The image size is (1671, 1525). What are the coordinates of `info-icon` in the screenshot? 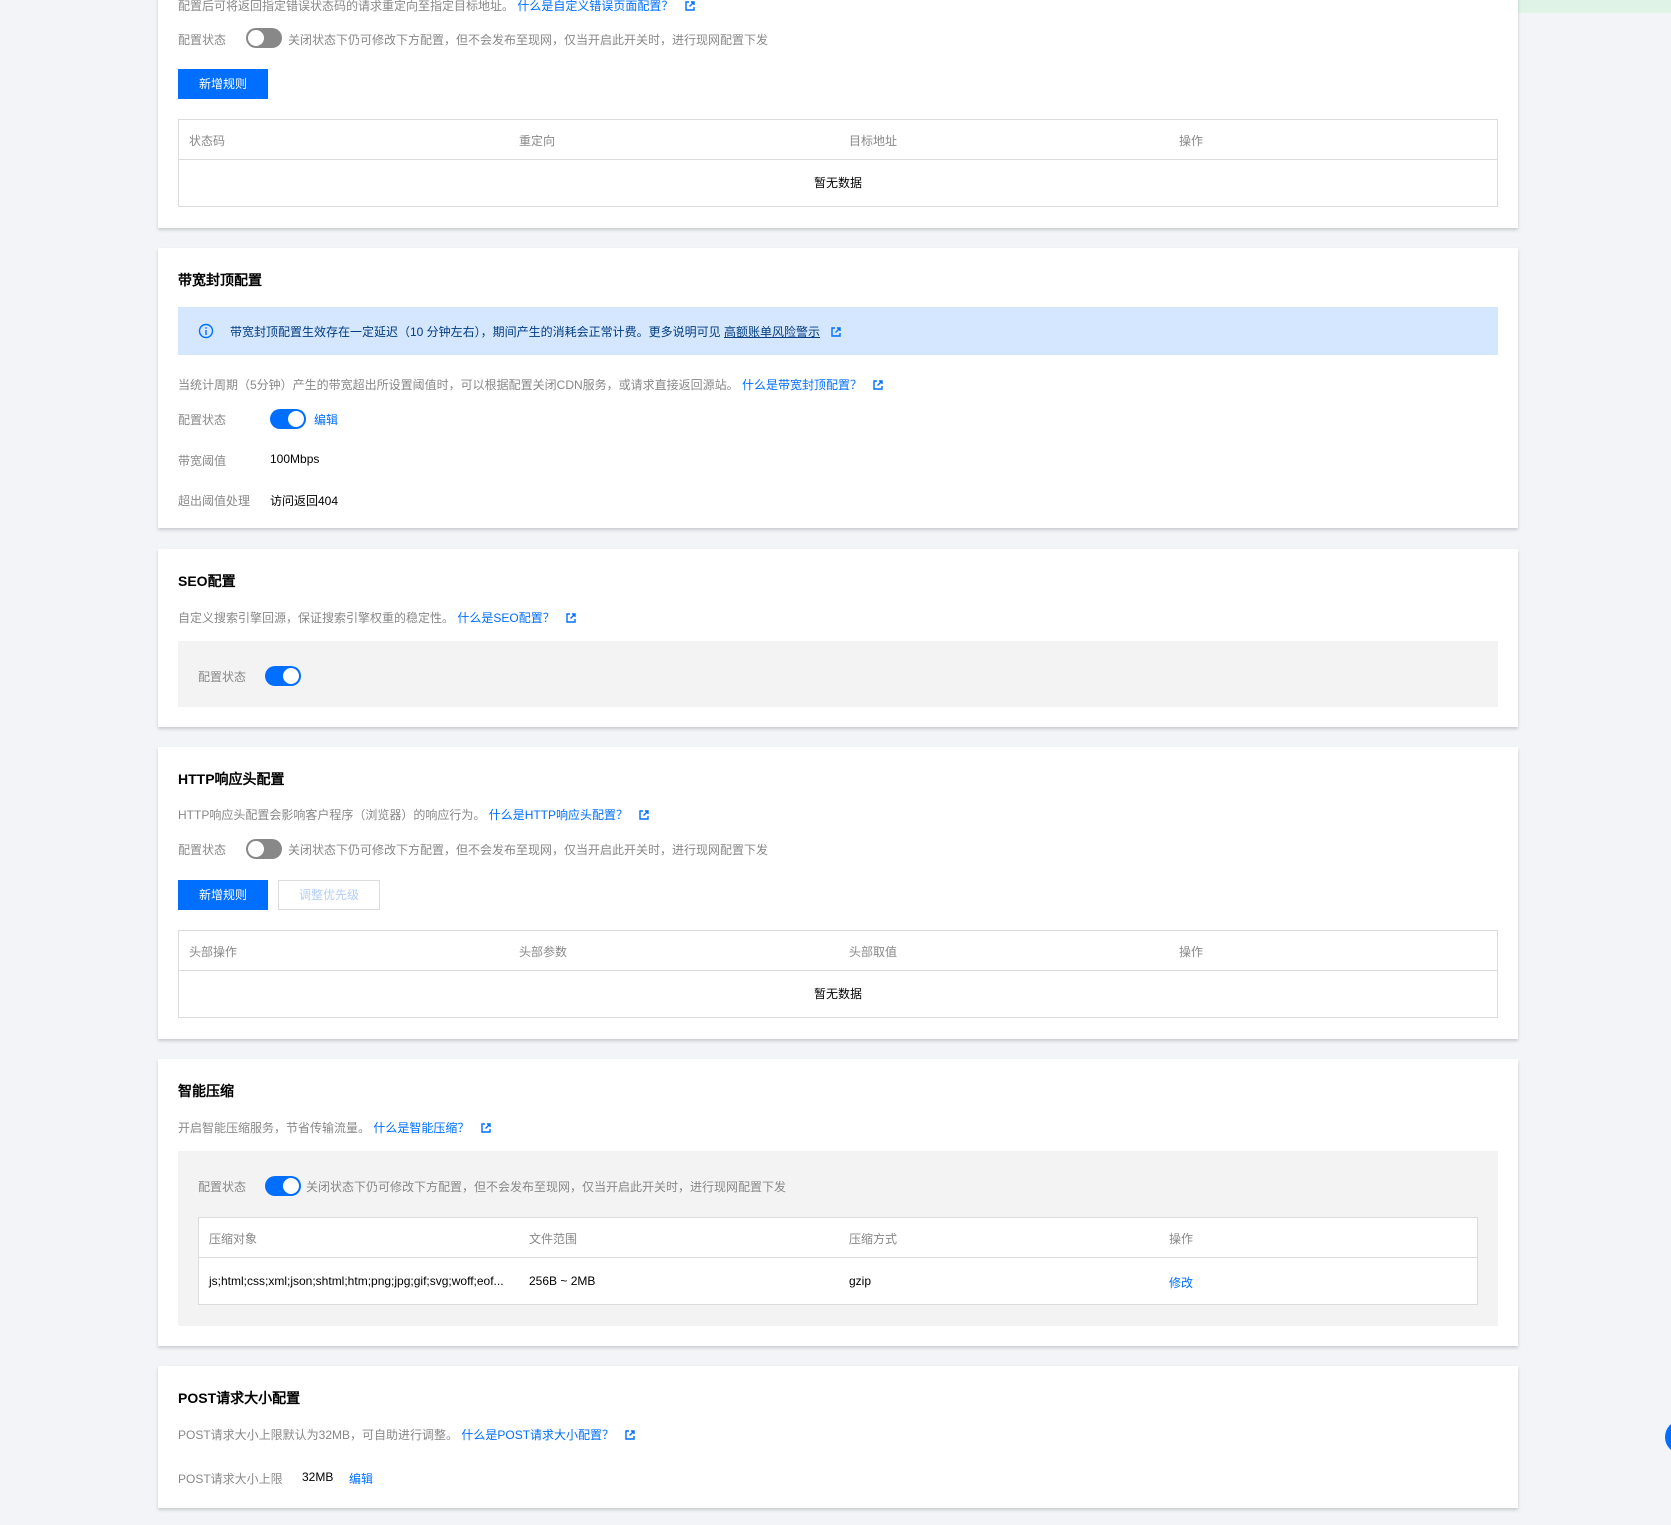 It's located at (206, 331).